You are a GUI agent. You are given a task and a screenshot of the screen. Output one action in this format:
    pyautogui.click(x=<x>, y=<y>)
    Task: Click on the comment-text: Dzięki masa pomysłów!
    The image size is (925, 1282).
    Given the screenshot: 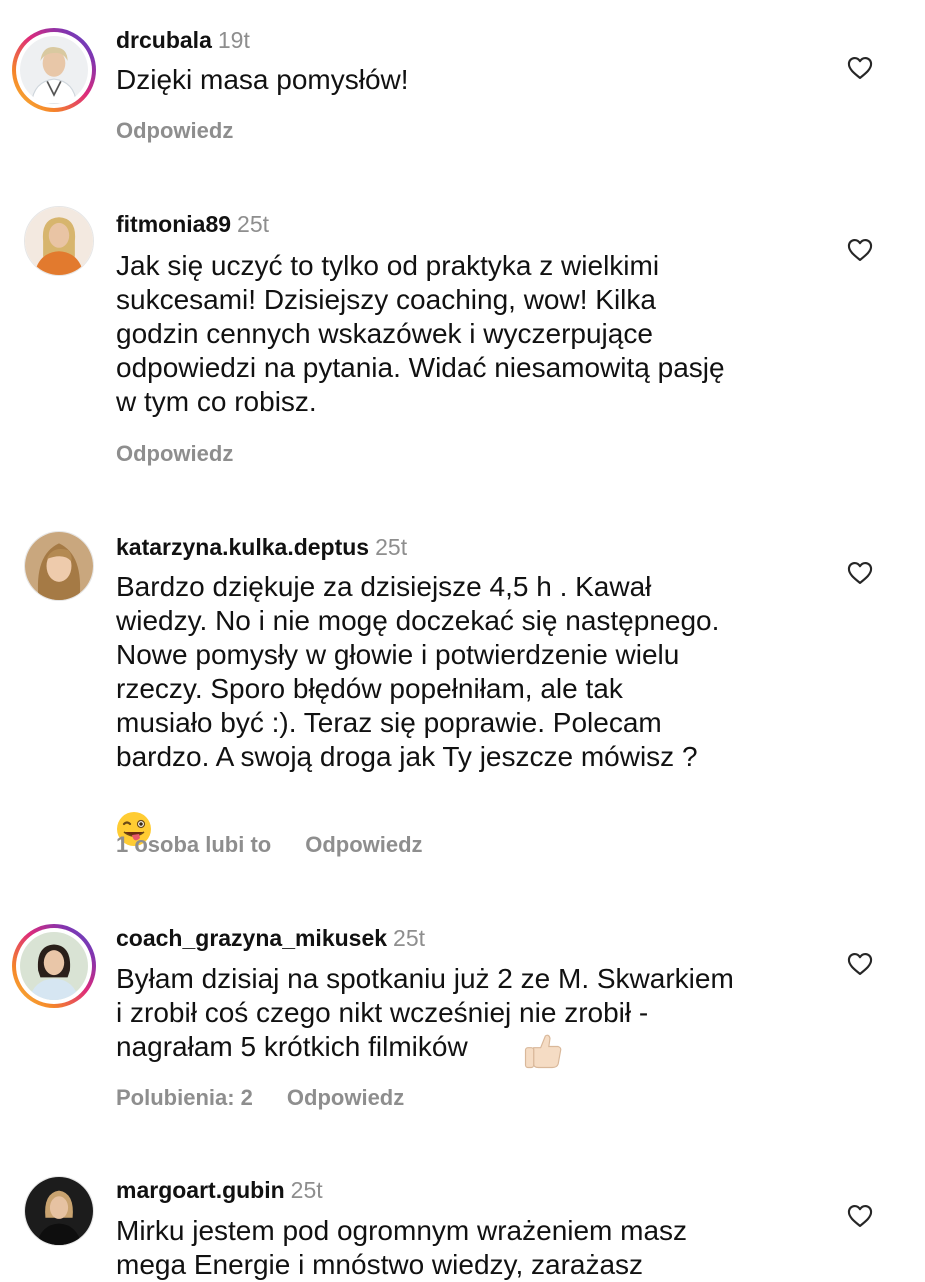 What is the action you would take?
    pyautogui.click(x=262, y=79)
    